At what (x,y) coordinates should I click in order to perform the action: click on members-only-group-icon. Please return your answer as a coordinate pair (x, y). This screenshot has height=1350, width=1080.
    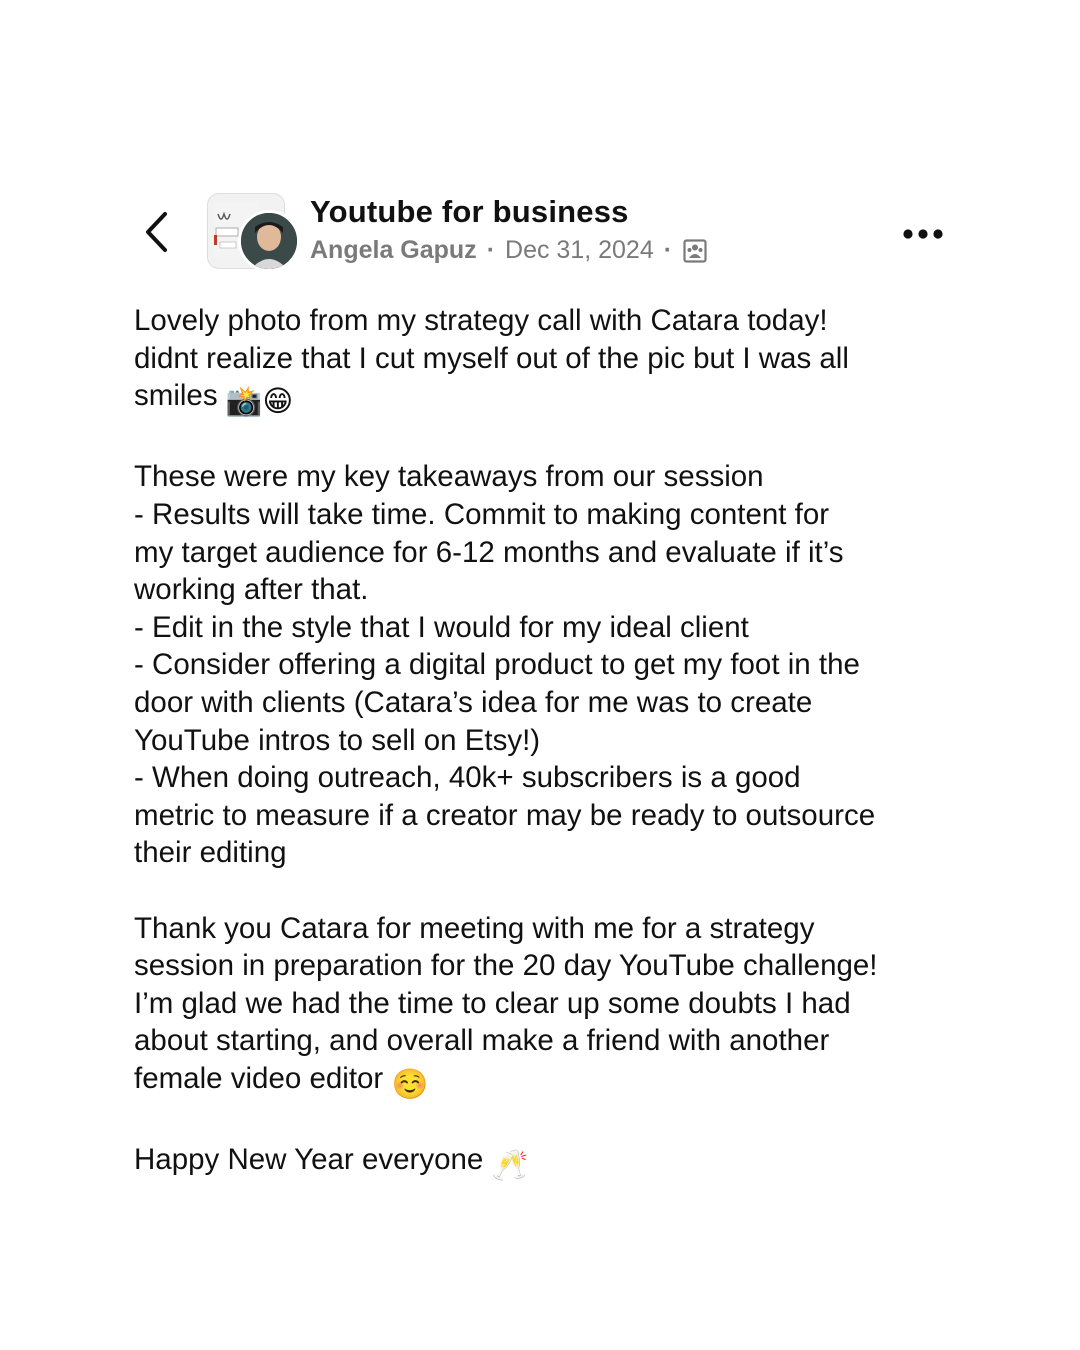
    Looking at the image, I should click on (695, 251).